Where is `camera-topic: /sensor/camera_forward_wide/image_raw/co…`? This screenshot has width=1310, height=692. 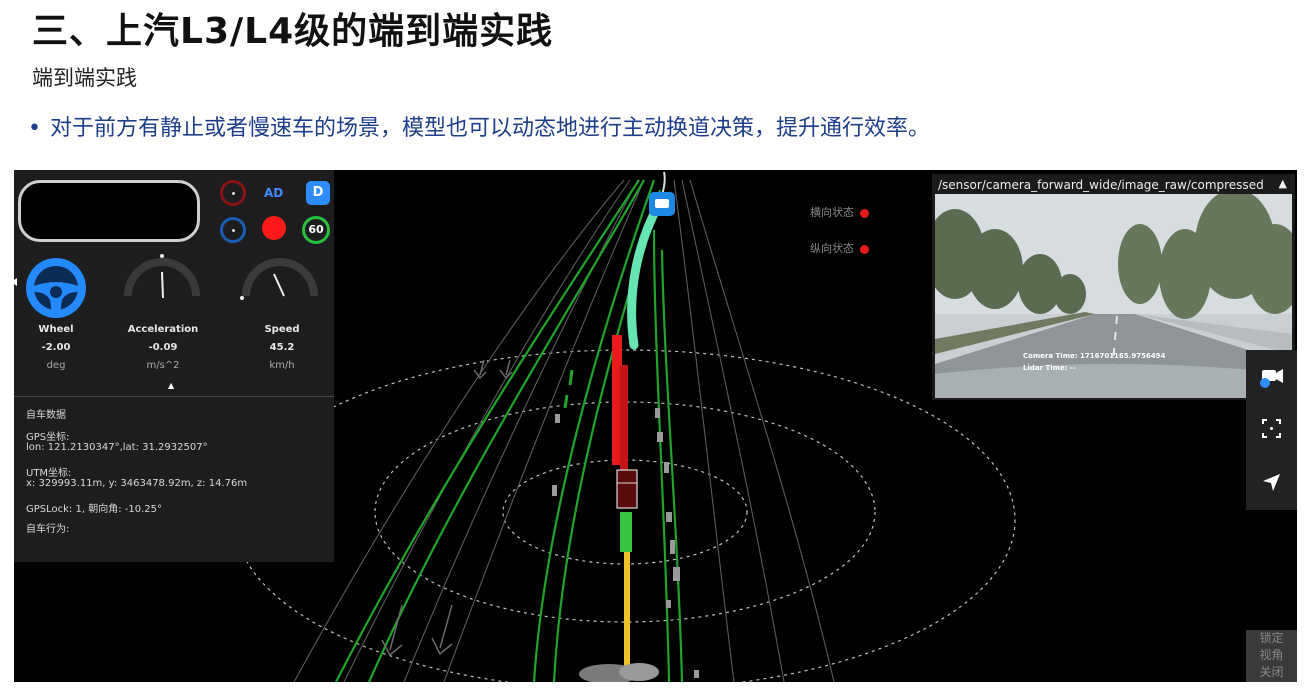 camera-topic: /sensor/camera_forward_wide/image_raw/co… is located at coordinates (1101, 185).